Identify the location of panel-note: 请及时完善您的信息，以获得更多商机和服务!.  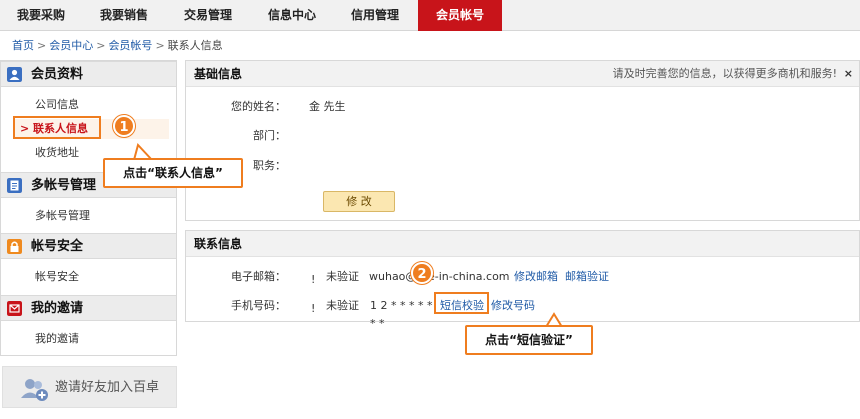
(724, 73).